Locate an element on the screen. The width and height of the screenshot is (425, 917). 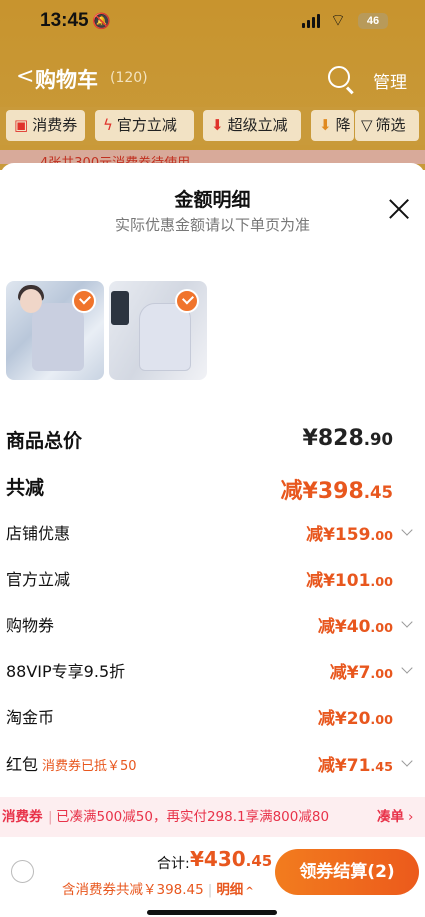
add-items-link: 凑单 is located at coordinates (390, 817).